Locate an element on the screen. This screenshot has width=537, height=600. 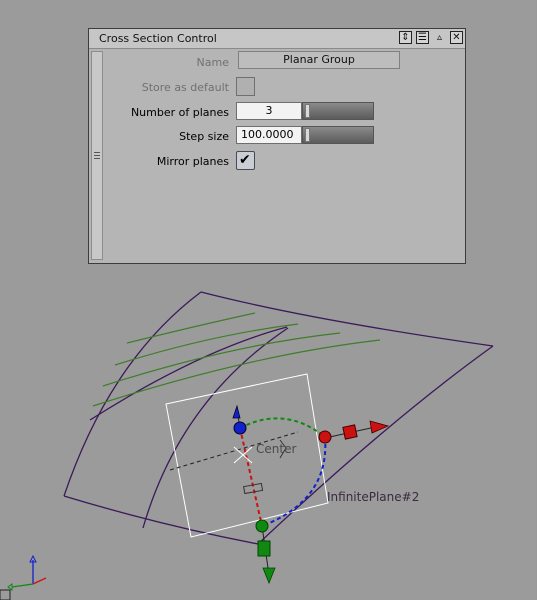
center-label: Center is located at coordinates (276, 449).